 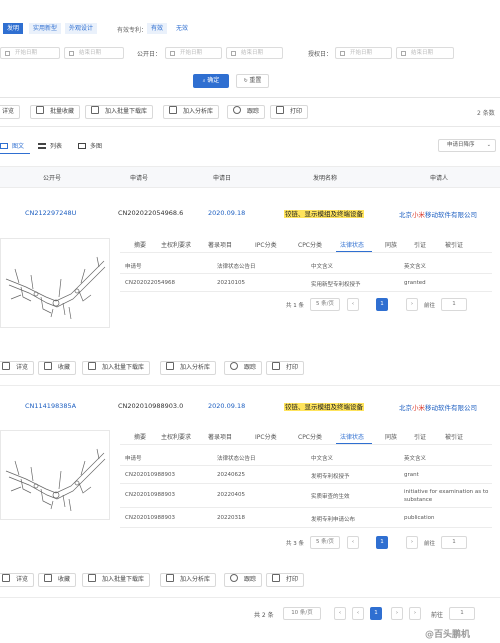 I want to click on chart-icon, so click(x=170, y=366).